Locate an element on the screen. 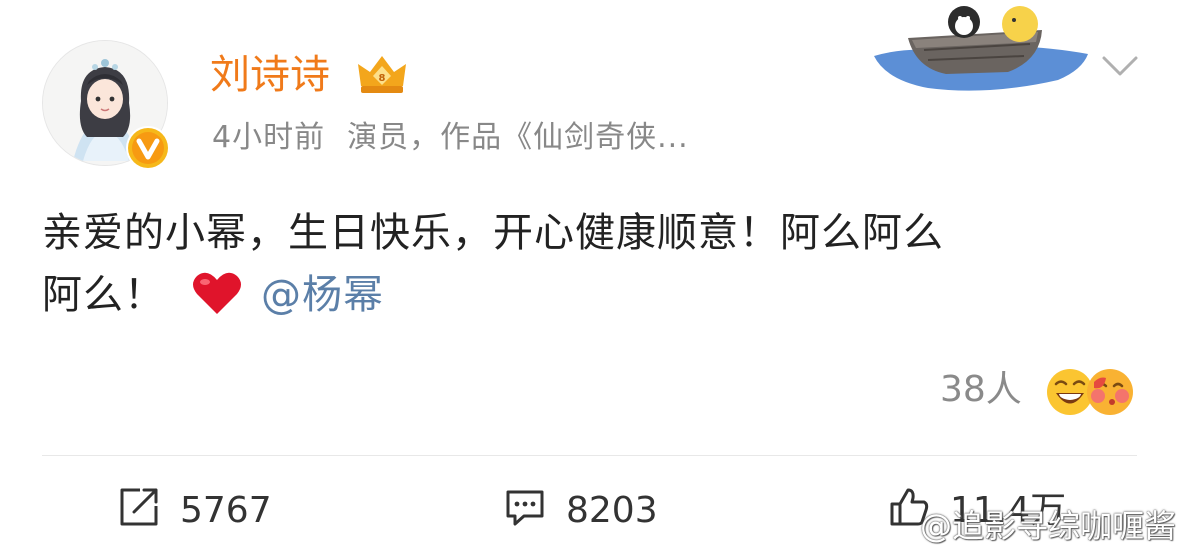  heart-emoji-icon is located at coordinates (217, 293).